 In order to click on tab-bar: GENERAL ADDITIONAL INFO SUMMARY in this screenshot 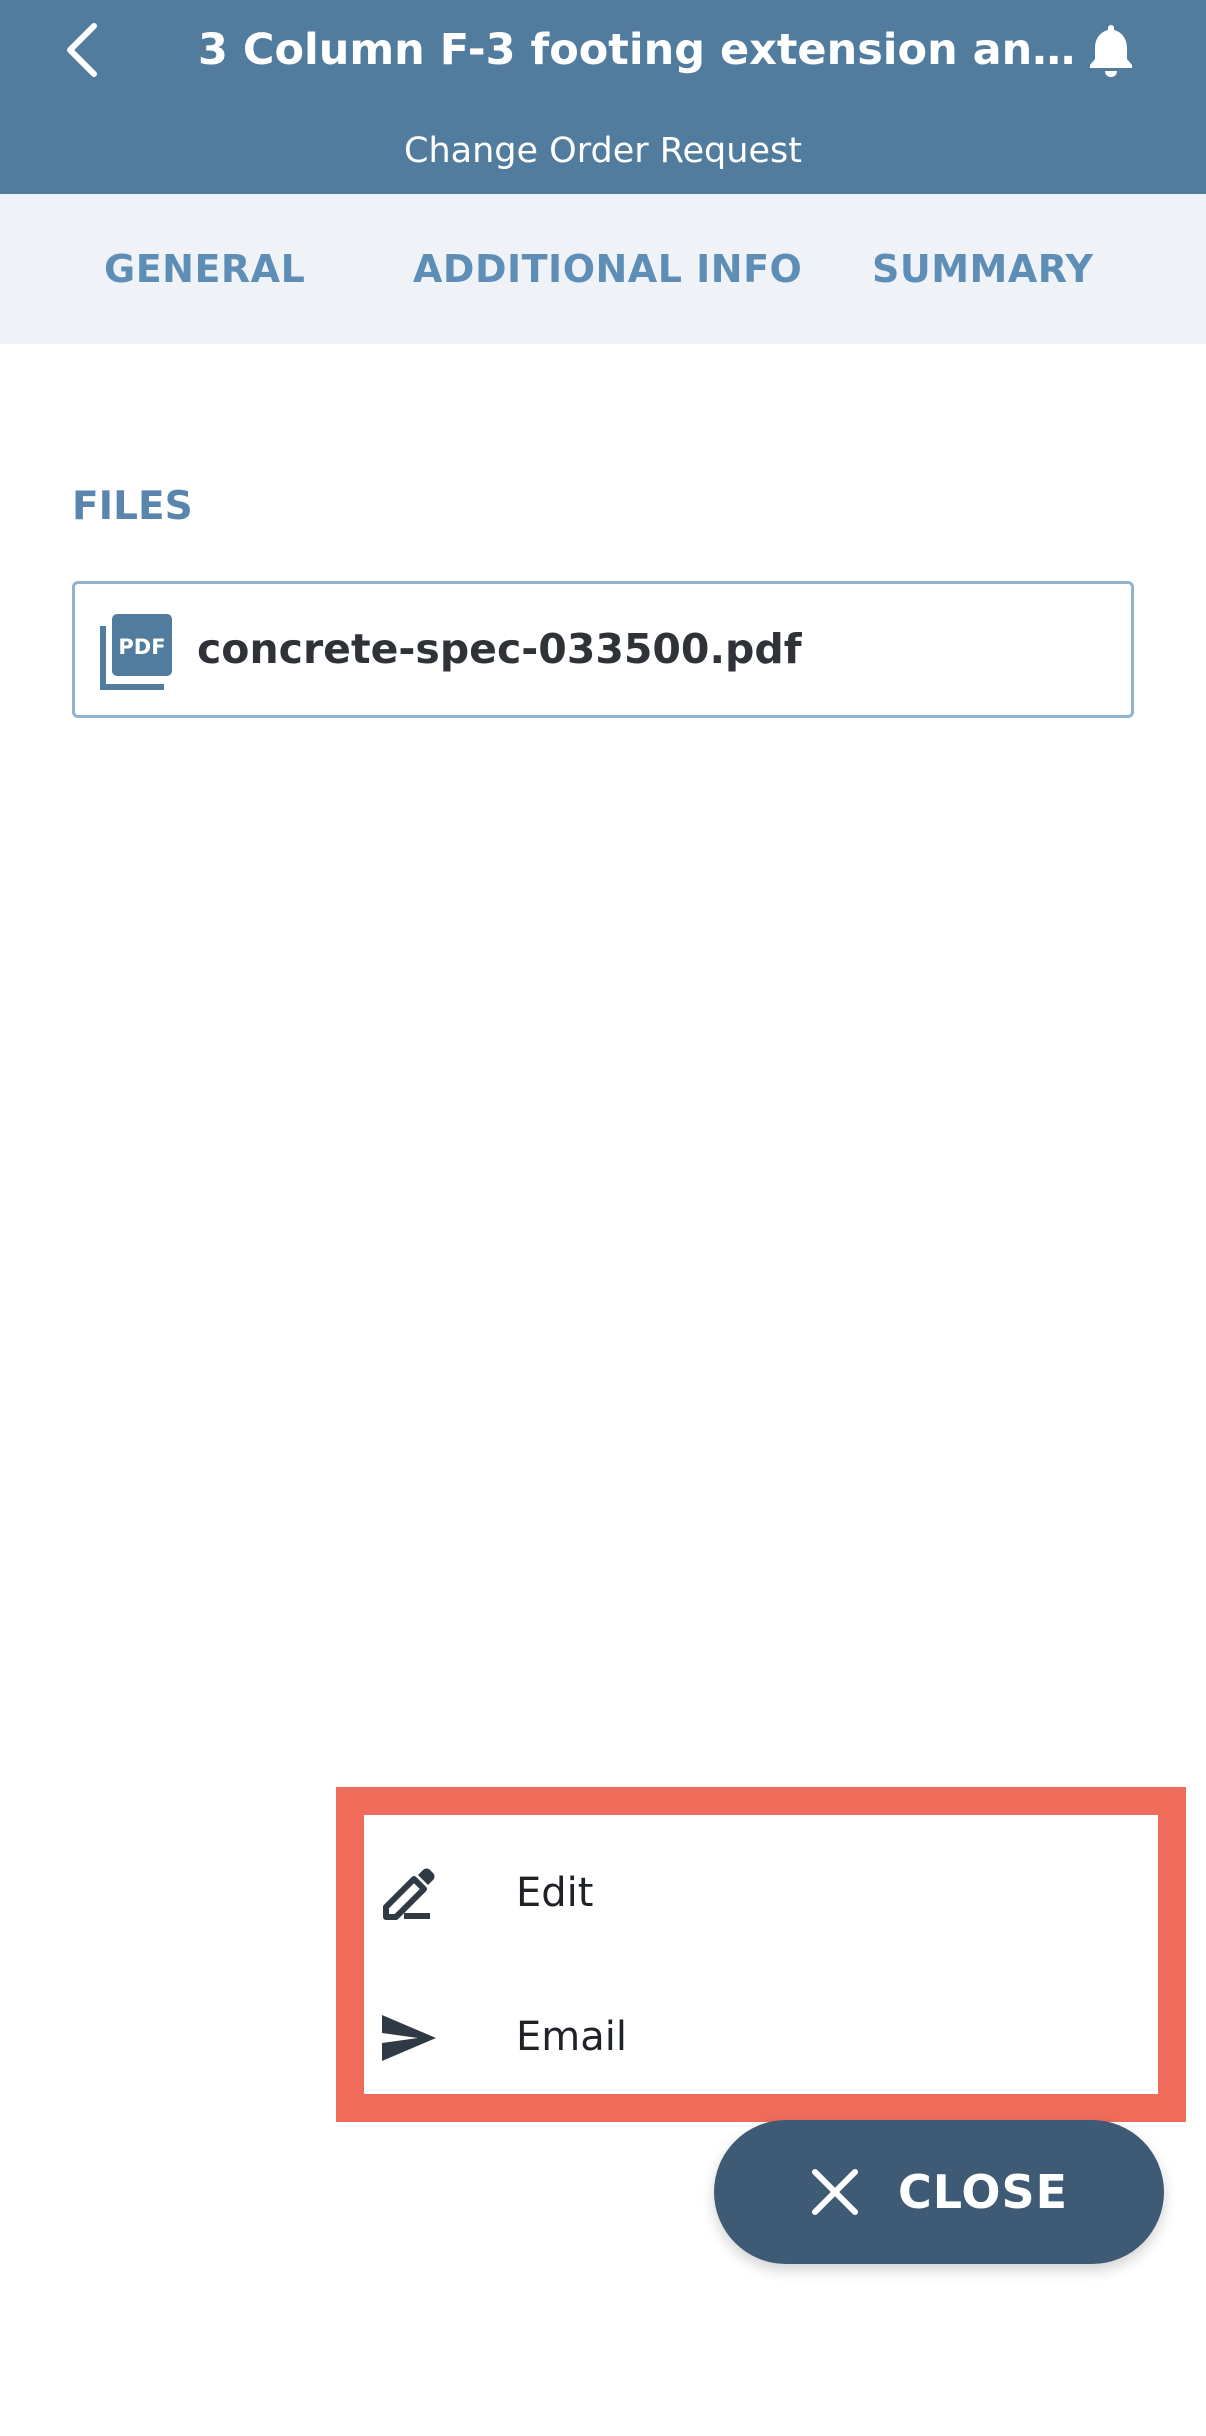, I will do `click(603, 269)`.